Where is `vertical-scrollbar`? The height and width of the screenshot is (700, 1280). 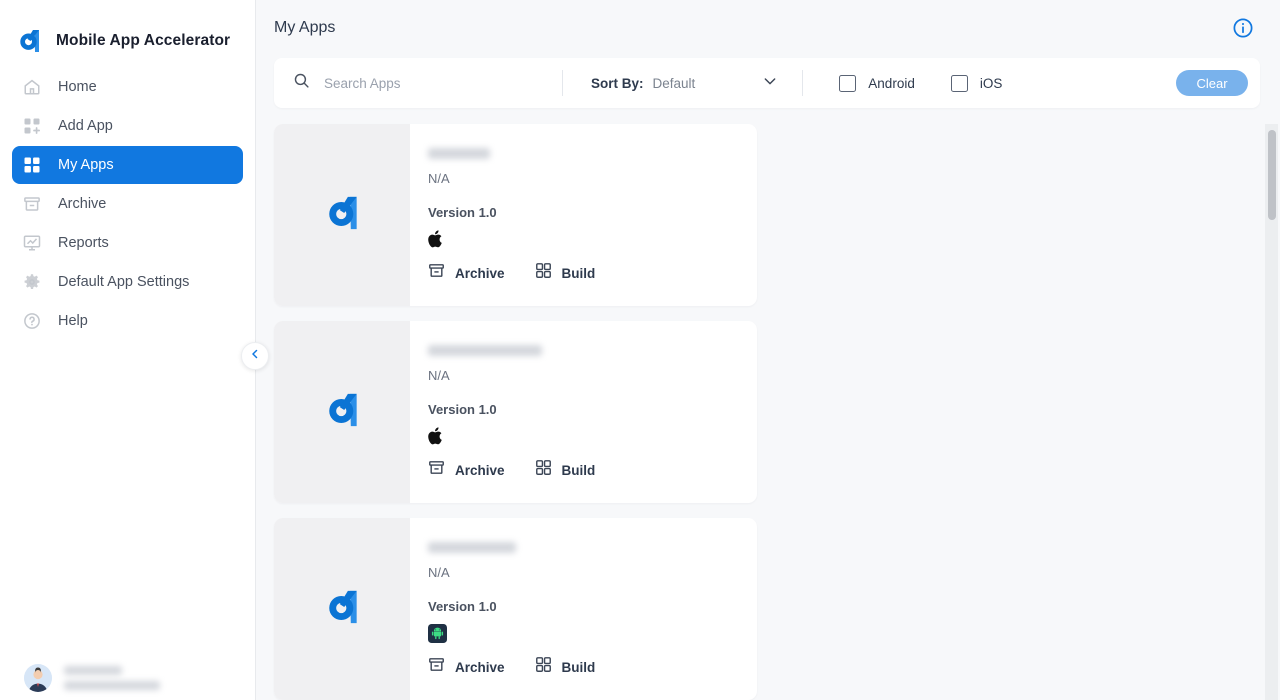 vertical-scrollbar is located at coordinates (1271, 412).